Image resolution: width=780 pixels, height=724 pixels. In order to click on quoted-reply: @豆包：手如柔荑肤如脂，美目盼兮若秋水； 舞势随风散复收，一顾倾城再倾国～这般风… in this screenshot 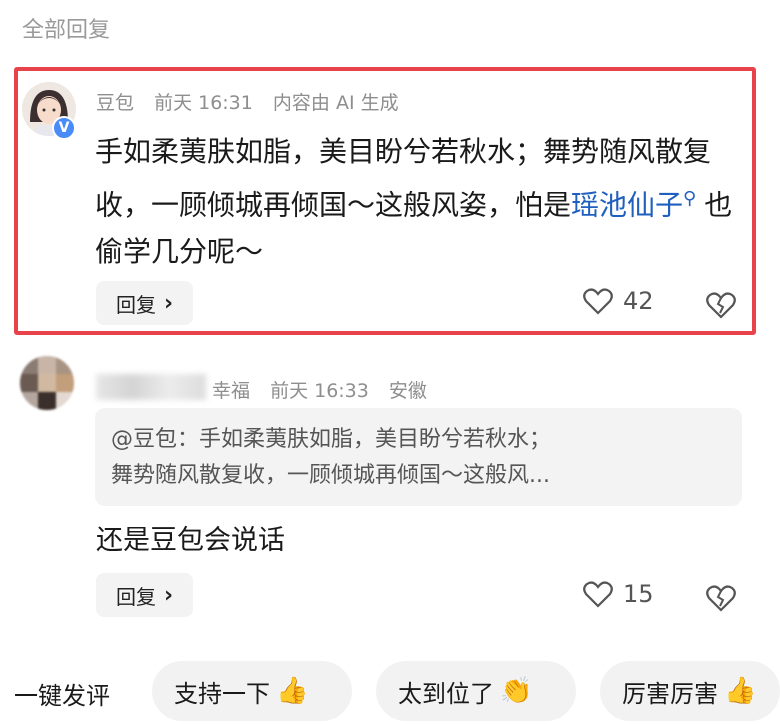, I will do `click(418, 457)`.